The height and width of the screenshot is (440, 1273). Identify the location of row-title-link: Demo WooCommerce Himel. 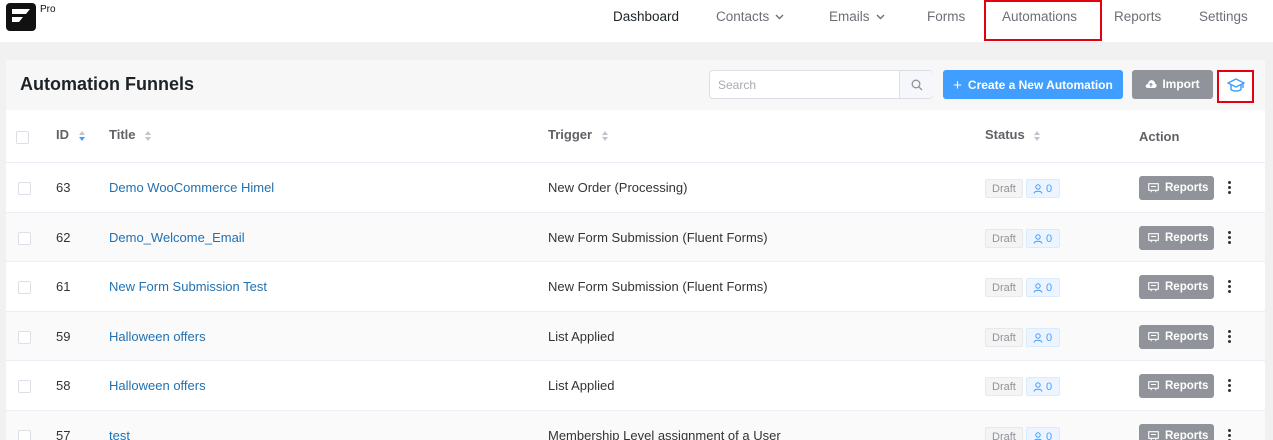
(191, 187).